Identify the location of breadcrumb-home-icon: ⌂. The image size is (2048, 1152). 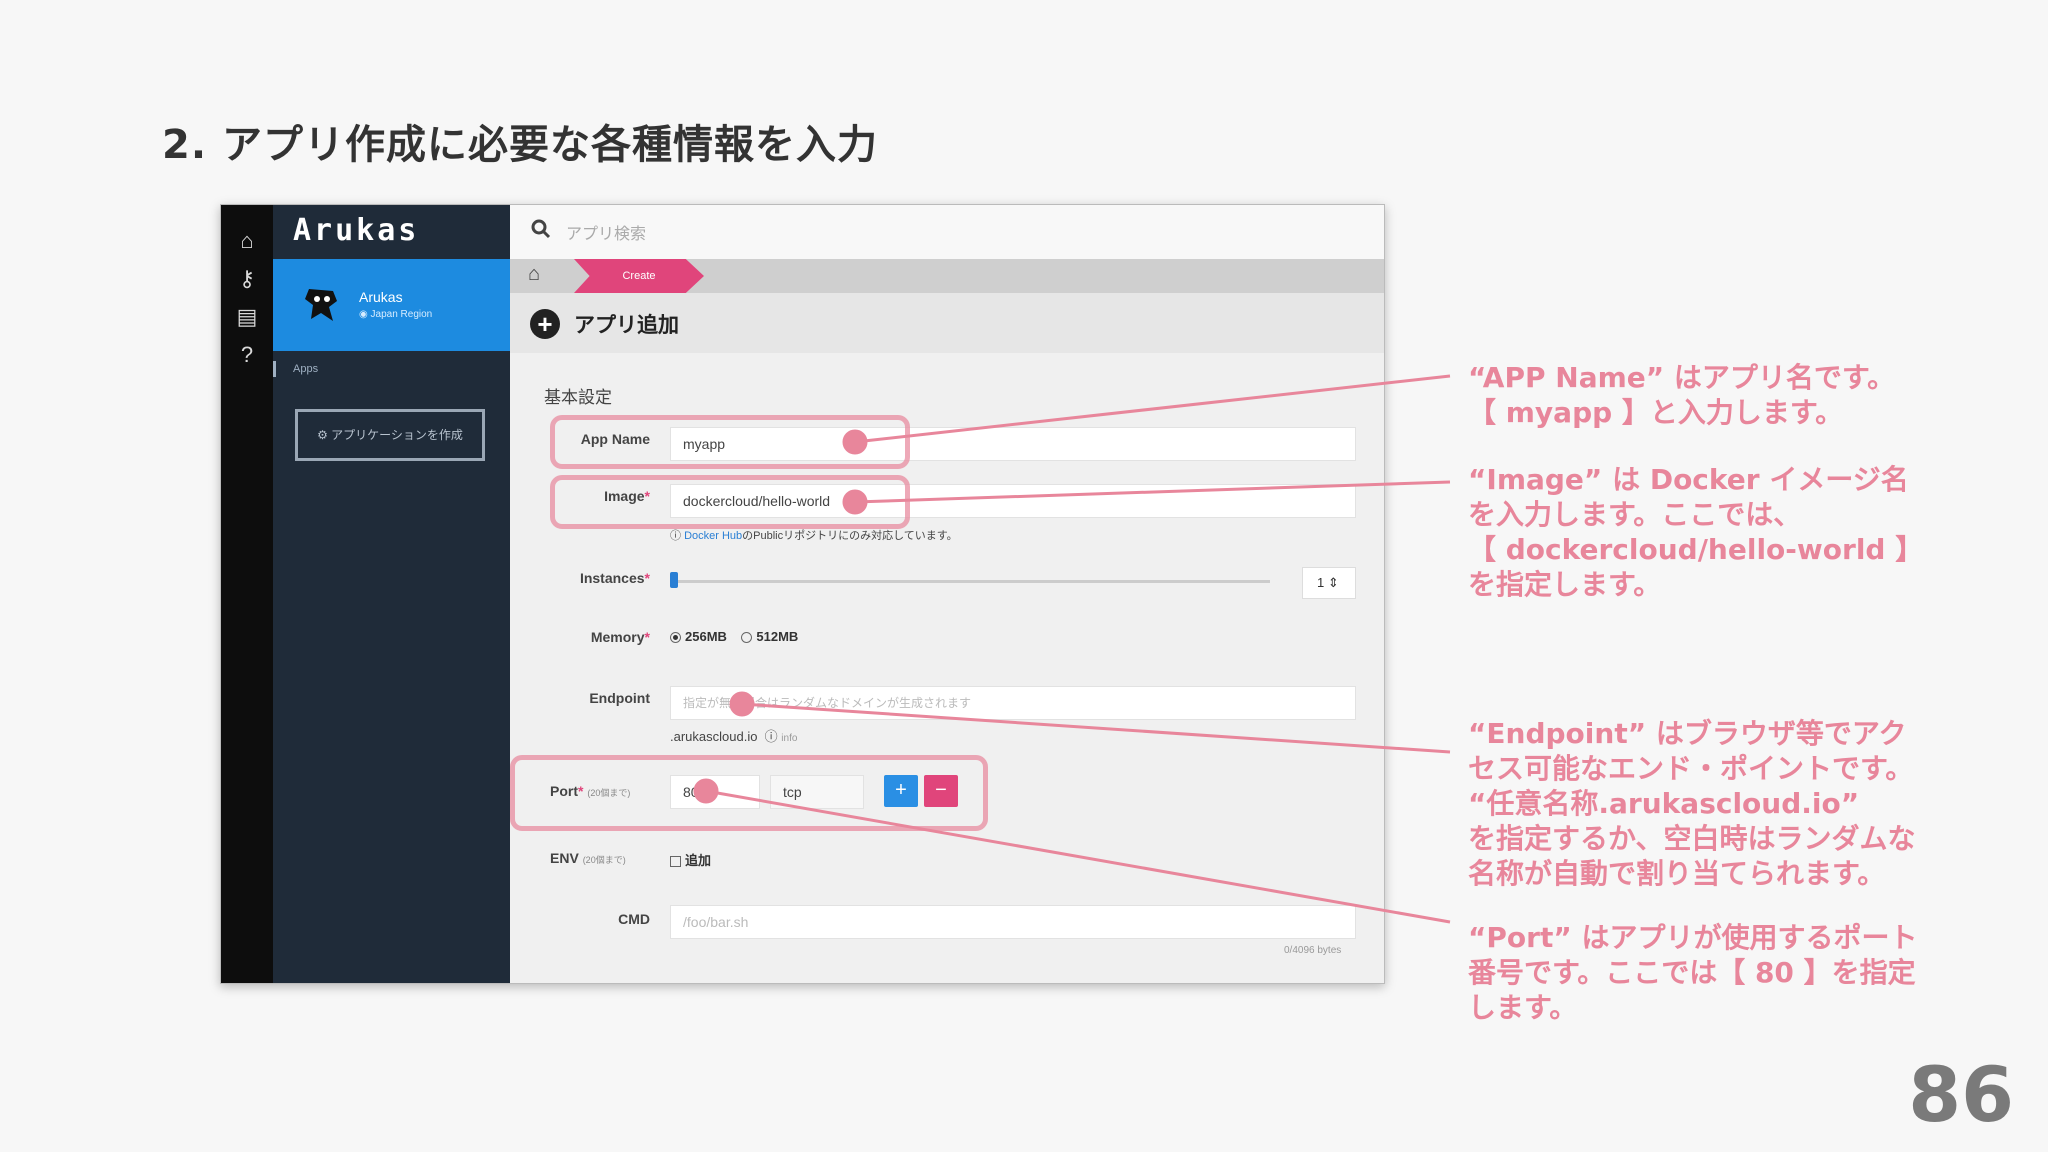
(534, 274).